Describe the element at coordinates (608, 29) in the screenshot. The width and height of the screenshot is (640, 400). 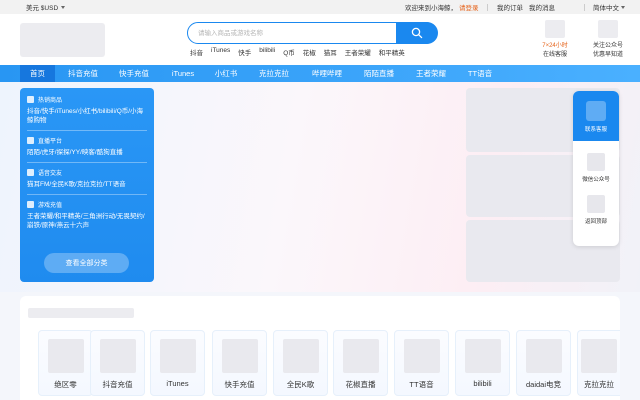
I see `qr-code-icon` at that location.